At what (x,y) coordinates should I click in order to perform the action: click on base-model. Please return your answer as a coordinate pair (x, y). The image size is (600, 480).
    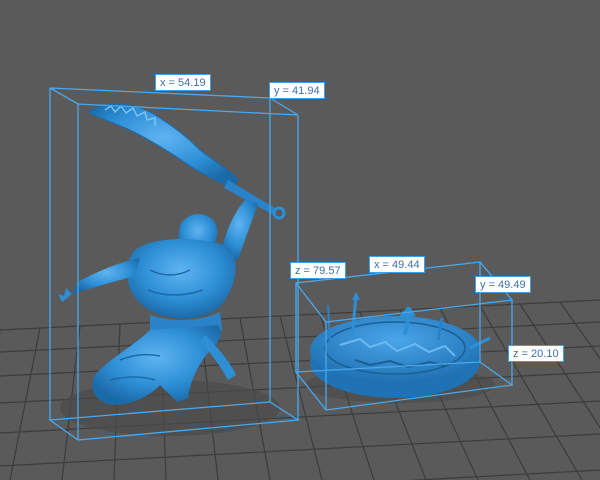
    Looking at the image, I should click on (400, 345).